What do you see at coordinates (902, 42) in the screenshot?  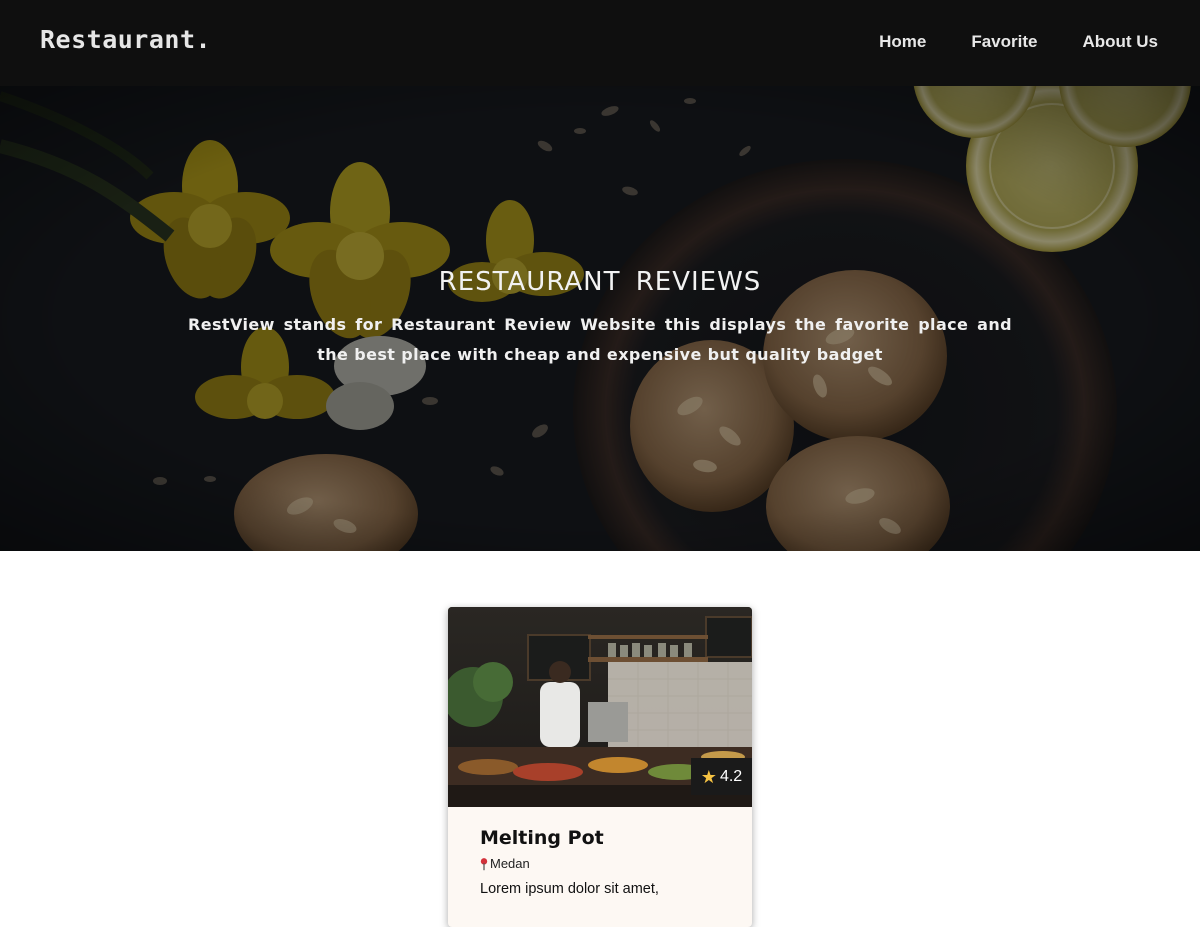 I see `nav-home-link: Home` at bounding box center [902, 42].